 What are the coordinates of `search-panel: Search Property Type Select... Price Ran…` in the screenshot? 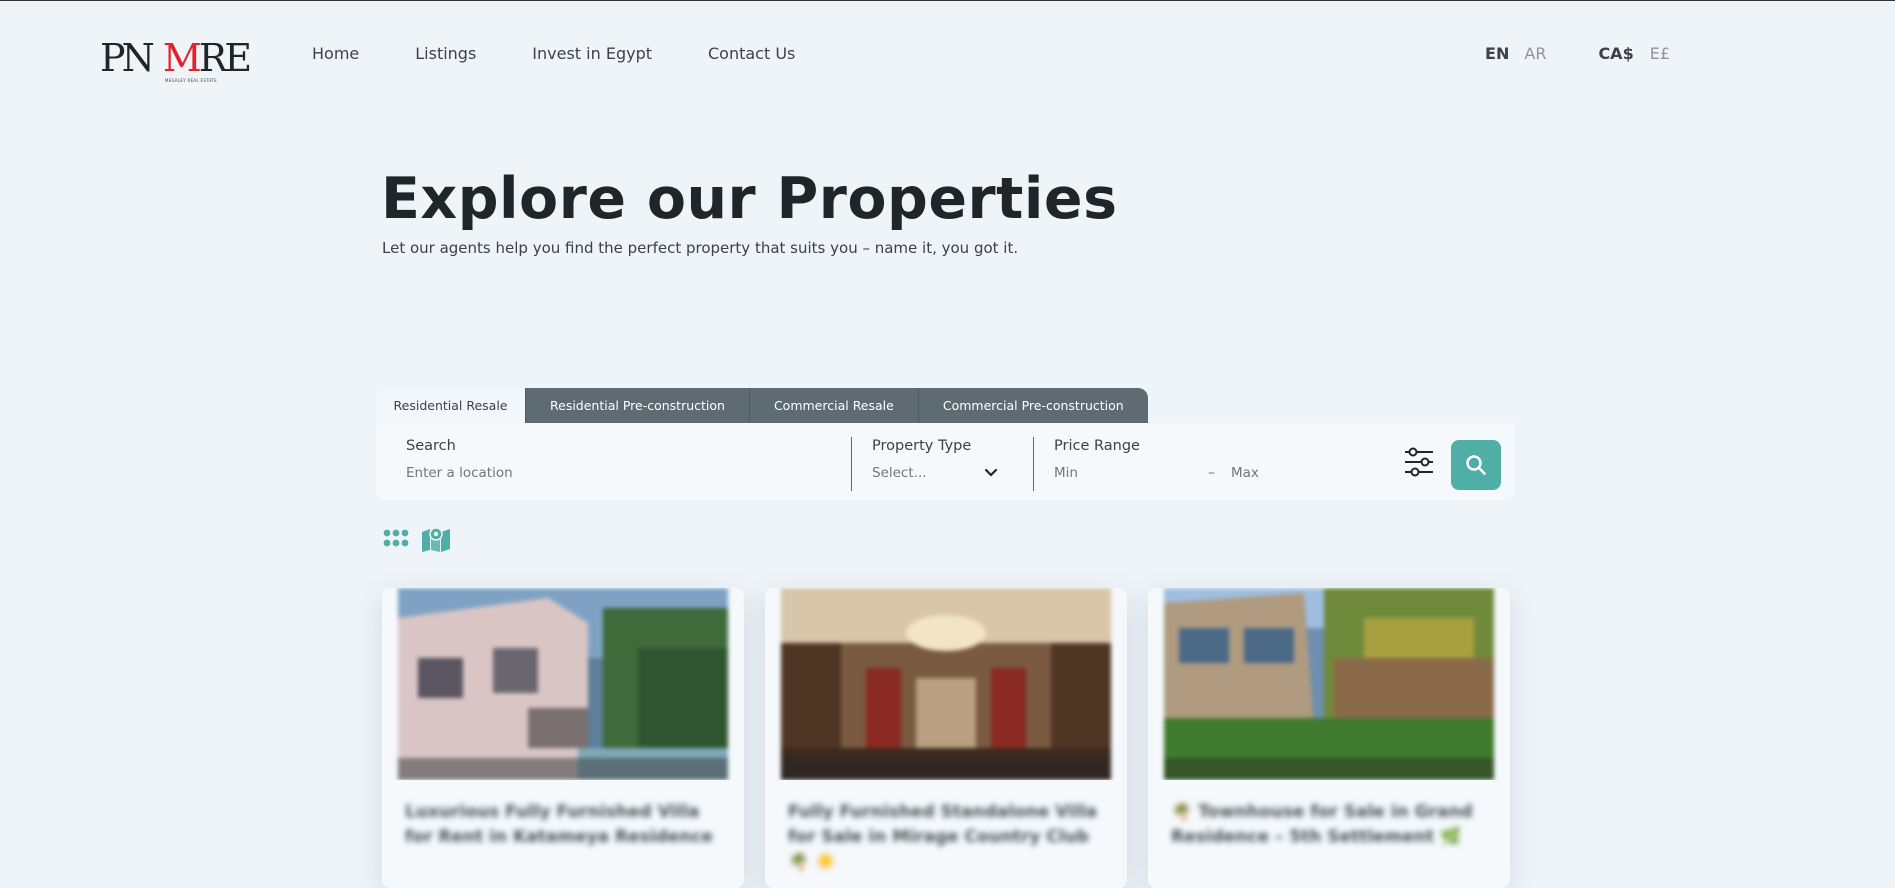 It's located at (945, 461).